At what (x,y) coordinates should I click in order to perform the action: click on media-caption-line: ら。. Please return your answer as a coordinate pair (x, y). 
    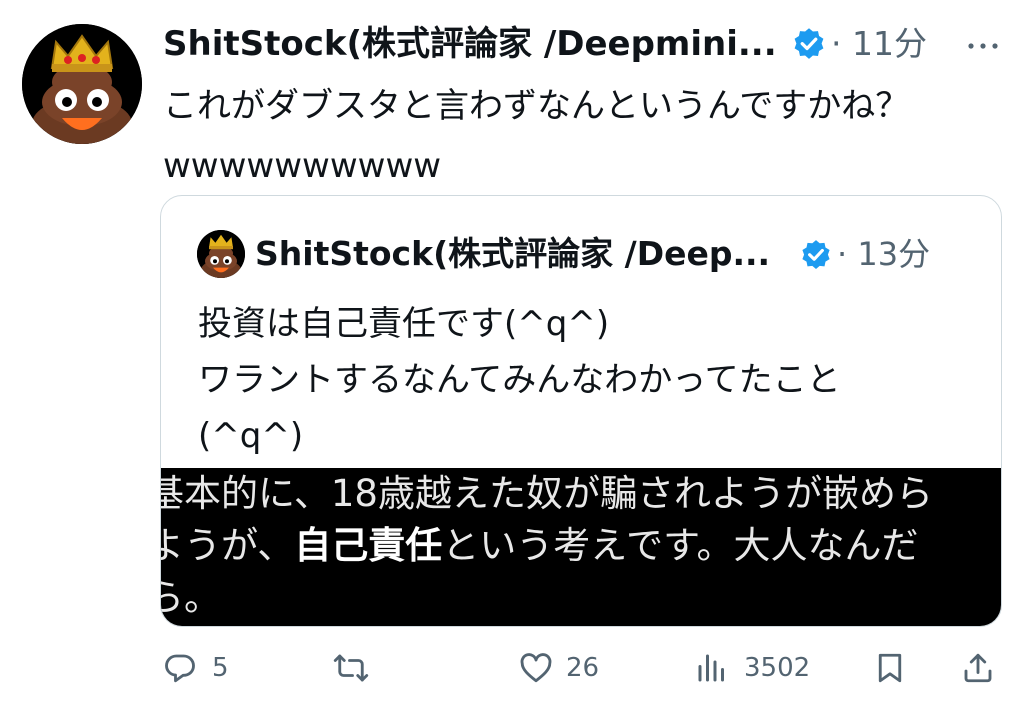
    Looking at the image, I should click on (191, 597).